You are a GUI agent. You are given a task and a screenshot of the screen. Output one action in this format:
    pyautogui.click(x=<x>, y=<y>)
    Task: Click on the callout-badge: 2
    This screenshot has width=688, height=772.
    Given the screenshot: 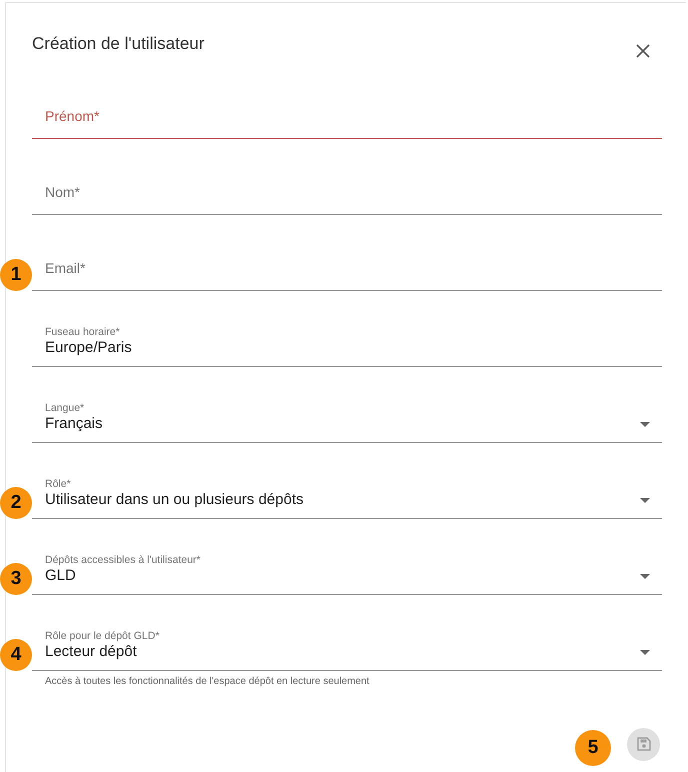 What is the action you would take?
    pyautogui.click(x=16, y=503)
    